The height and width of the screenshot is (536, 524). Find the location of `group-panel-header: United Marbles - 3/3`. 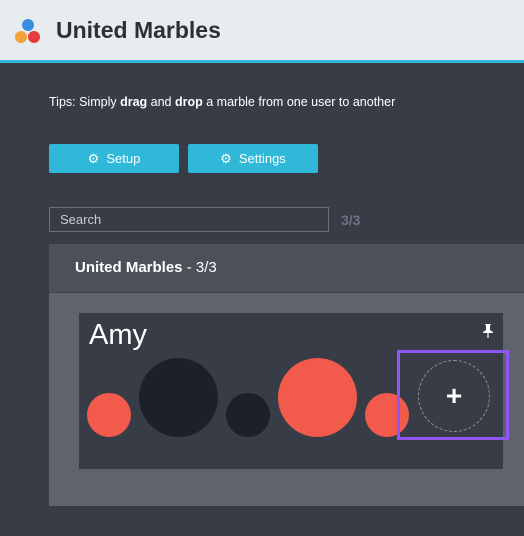

group-panel-header: United Marbles - 3/3 is located at coordinates (286, 268).